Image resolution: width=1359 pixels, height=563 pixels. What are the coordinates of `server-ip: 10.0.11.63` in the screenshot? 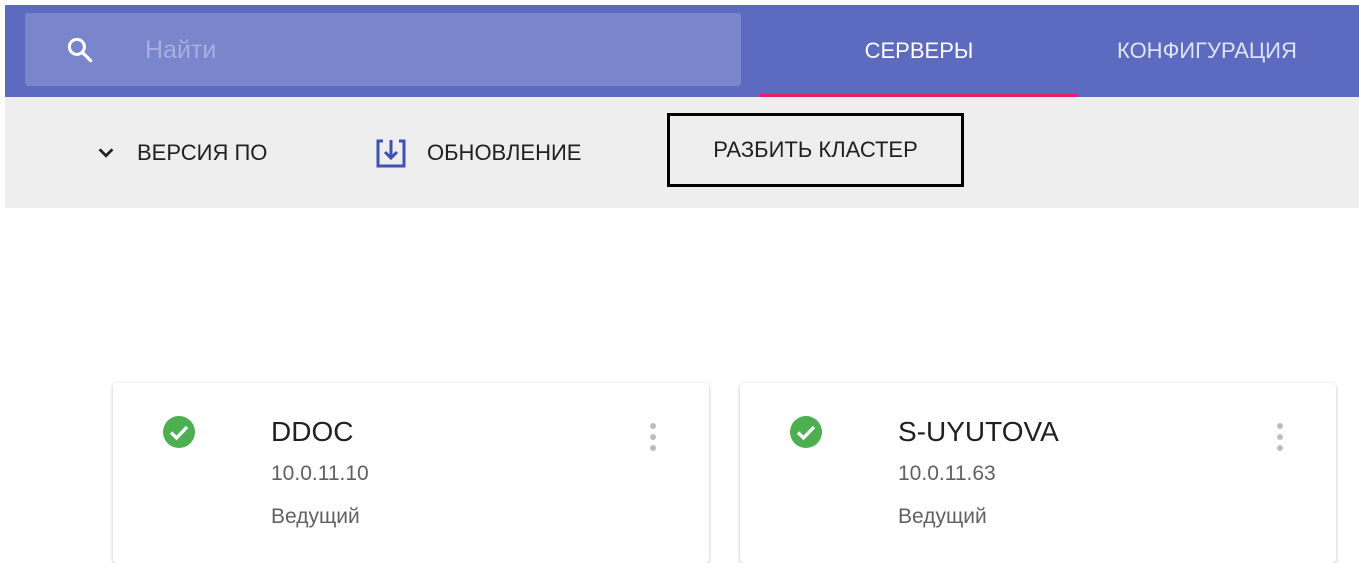 It's located at (947, 473).